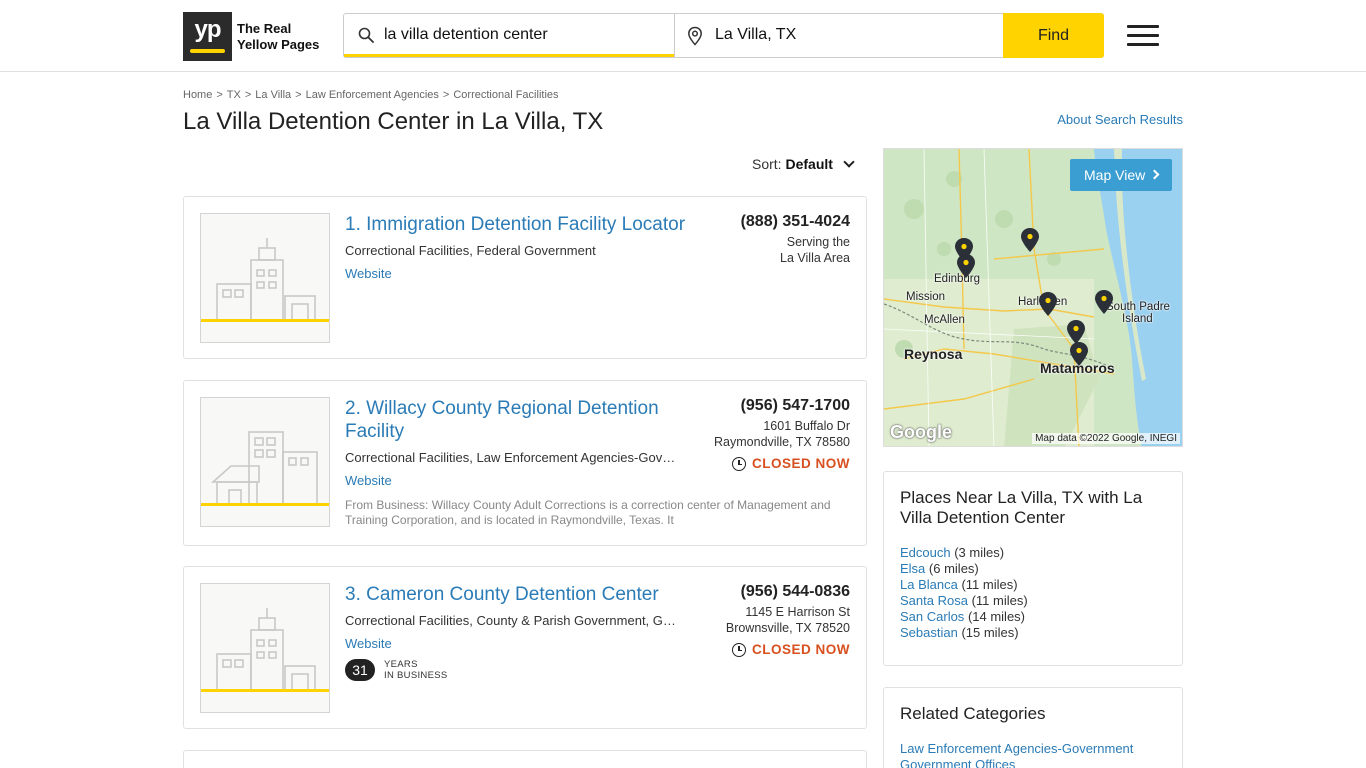 The image size is (1366, 768). I want to click on find-button: Find, so click(1053, 35).